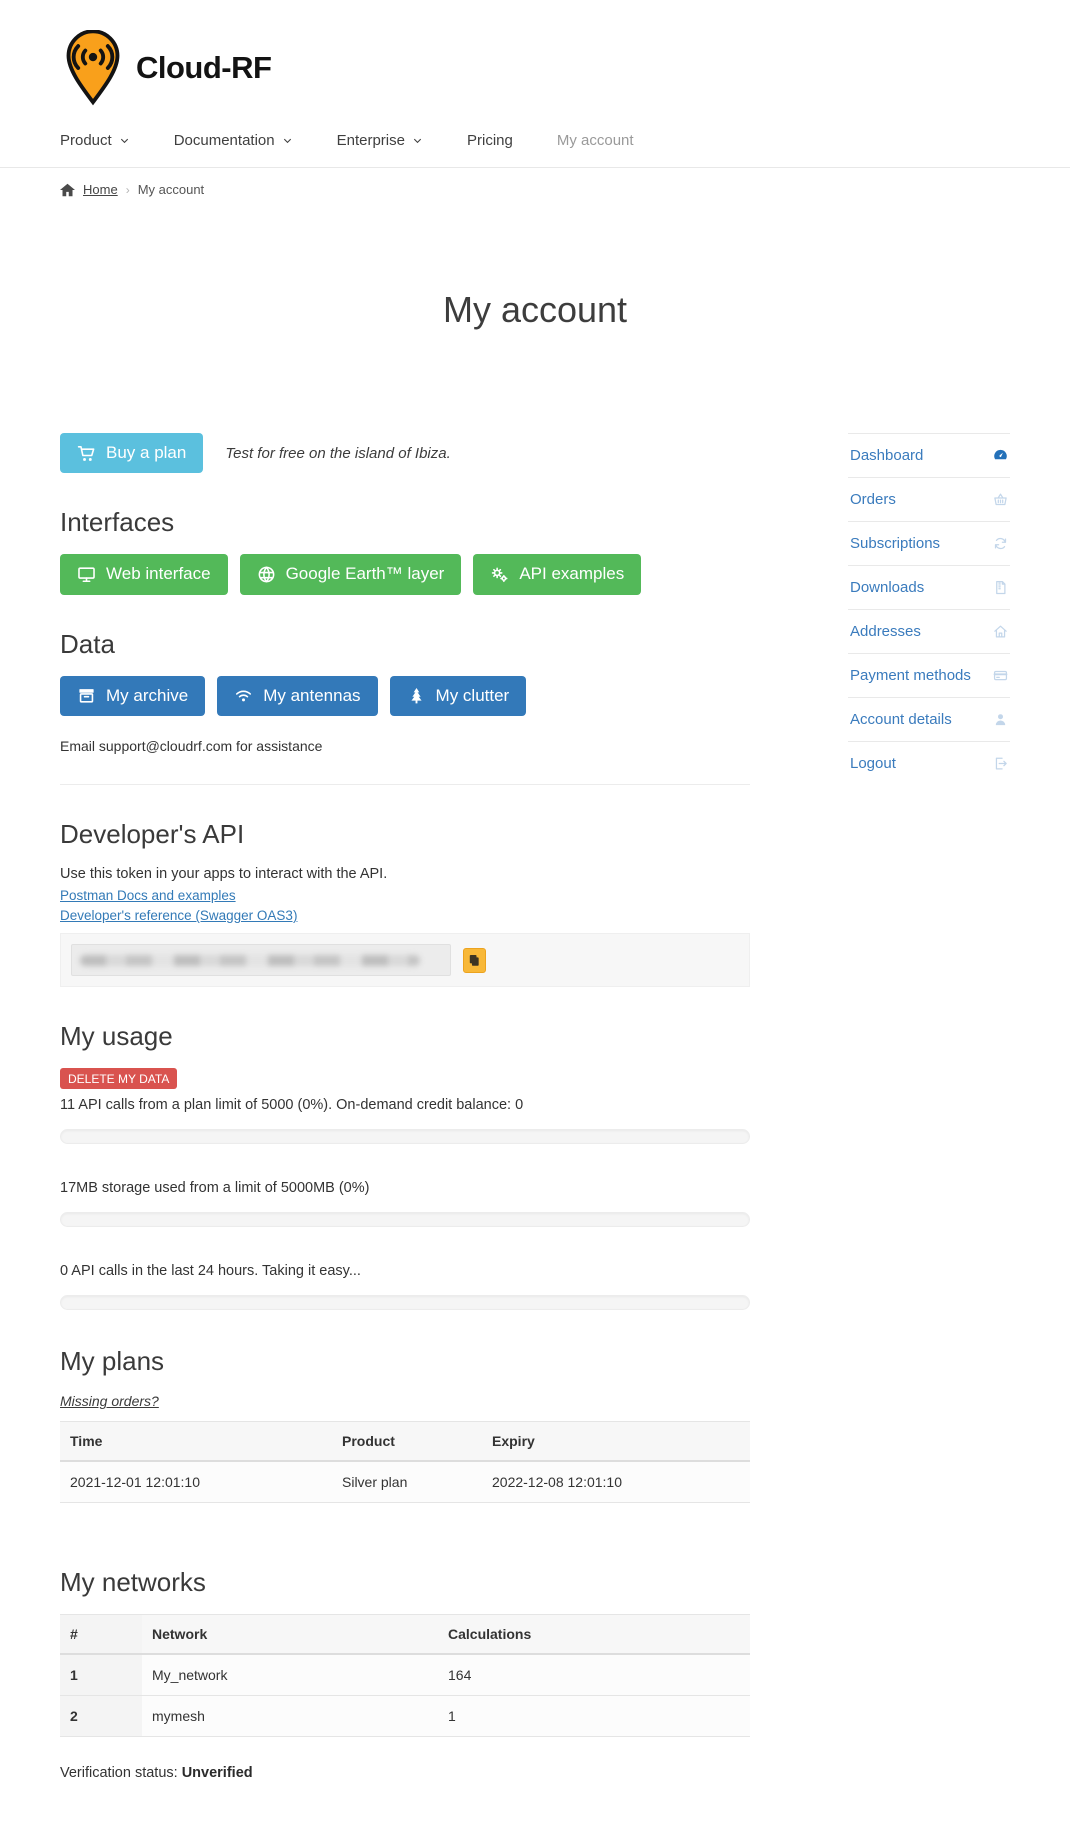  Describe the element at coordinates (405, 1137) in the screenshot. I see `api-calls-progress-bar` at that location.